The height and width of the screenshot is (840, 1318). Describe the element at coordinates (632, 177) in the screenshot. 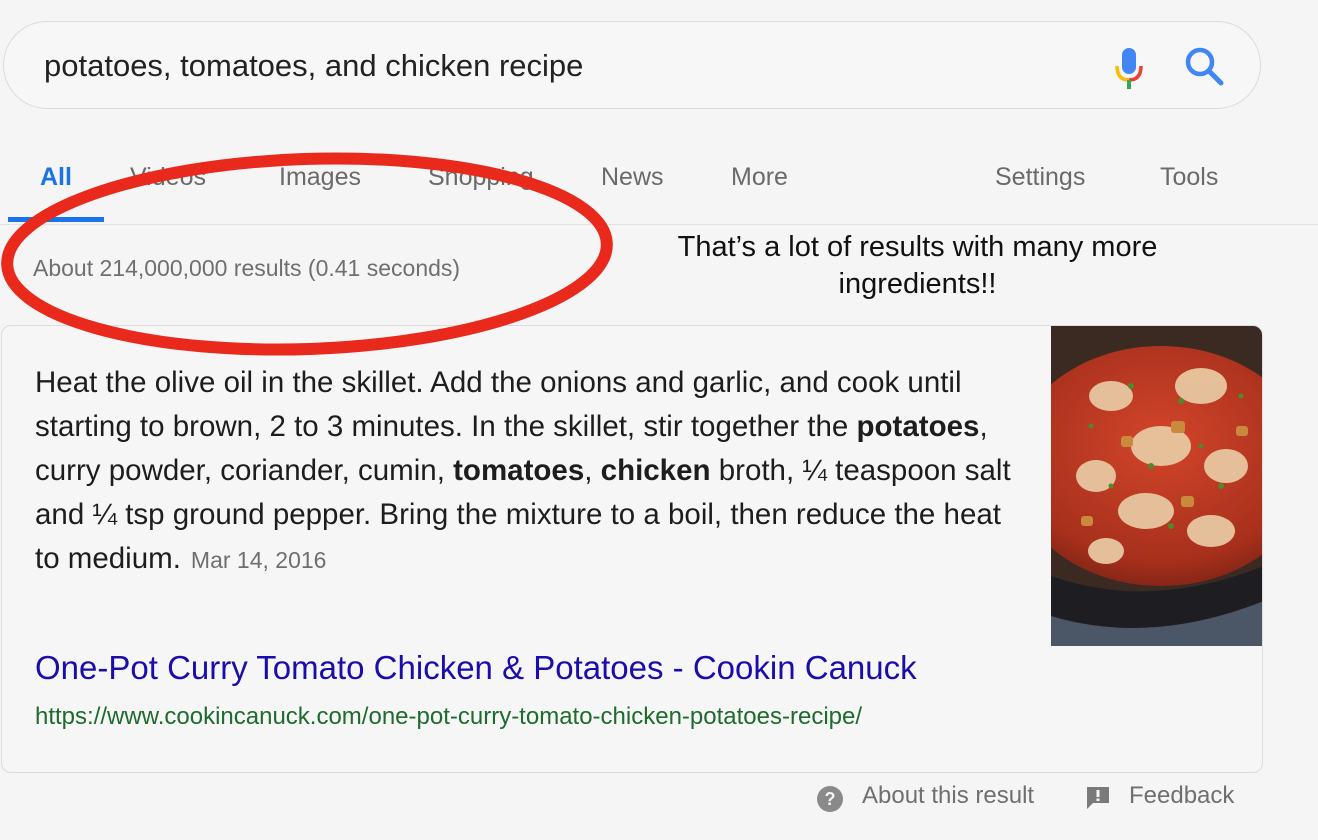

I see `tab-news: News` at that location.